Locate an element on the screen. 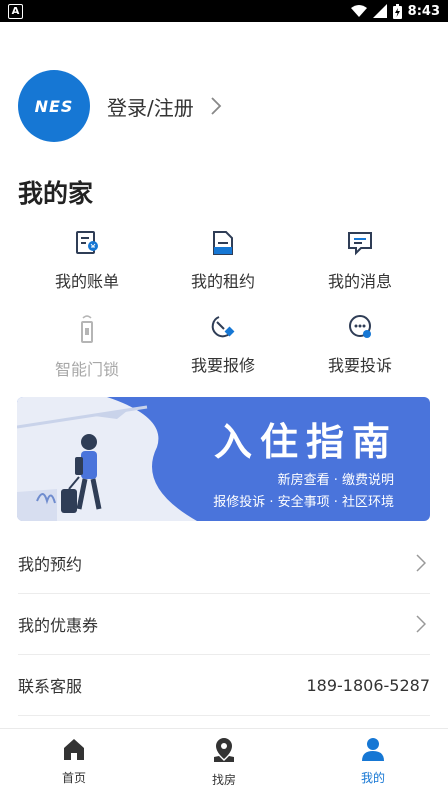 The width and height of the screenshot is (448, 794). list-label-coupons: 我的优惠券 is located at coordinates (58, 625).